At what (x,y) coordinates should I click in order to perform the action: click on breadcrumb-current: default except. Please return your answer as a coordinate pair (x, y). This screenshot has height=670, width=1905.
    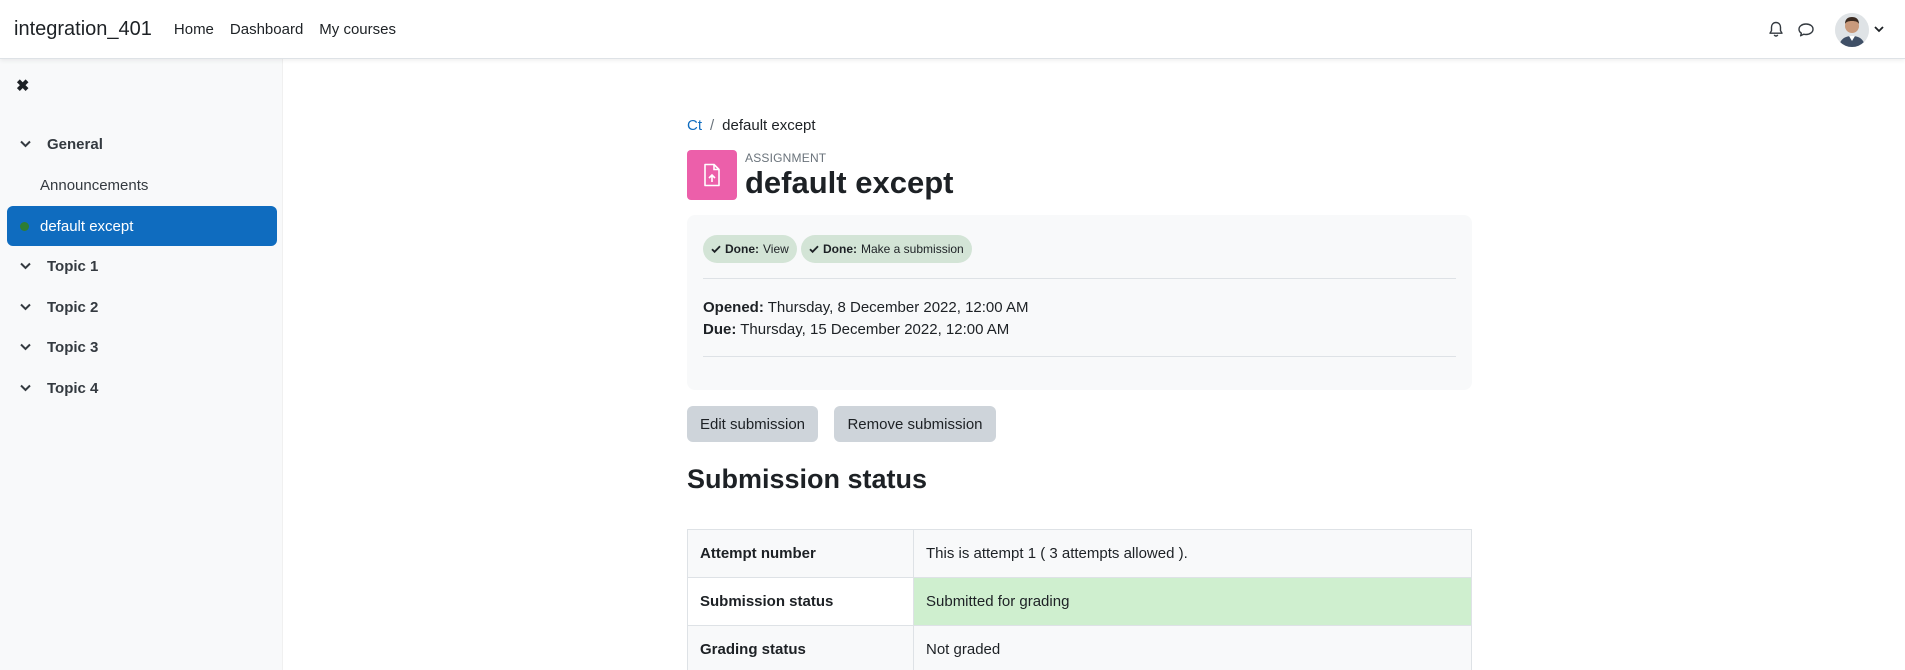
    Looking at the image, I should click on (769, 125).